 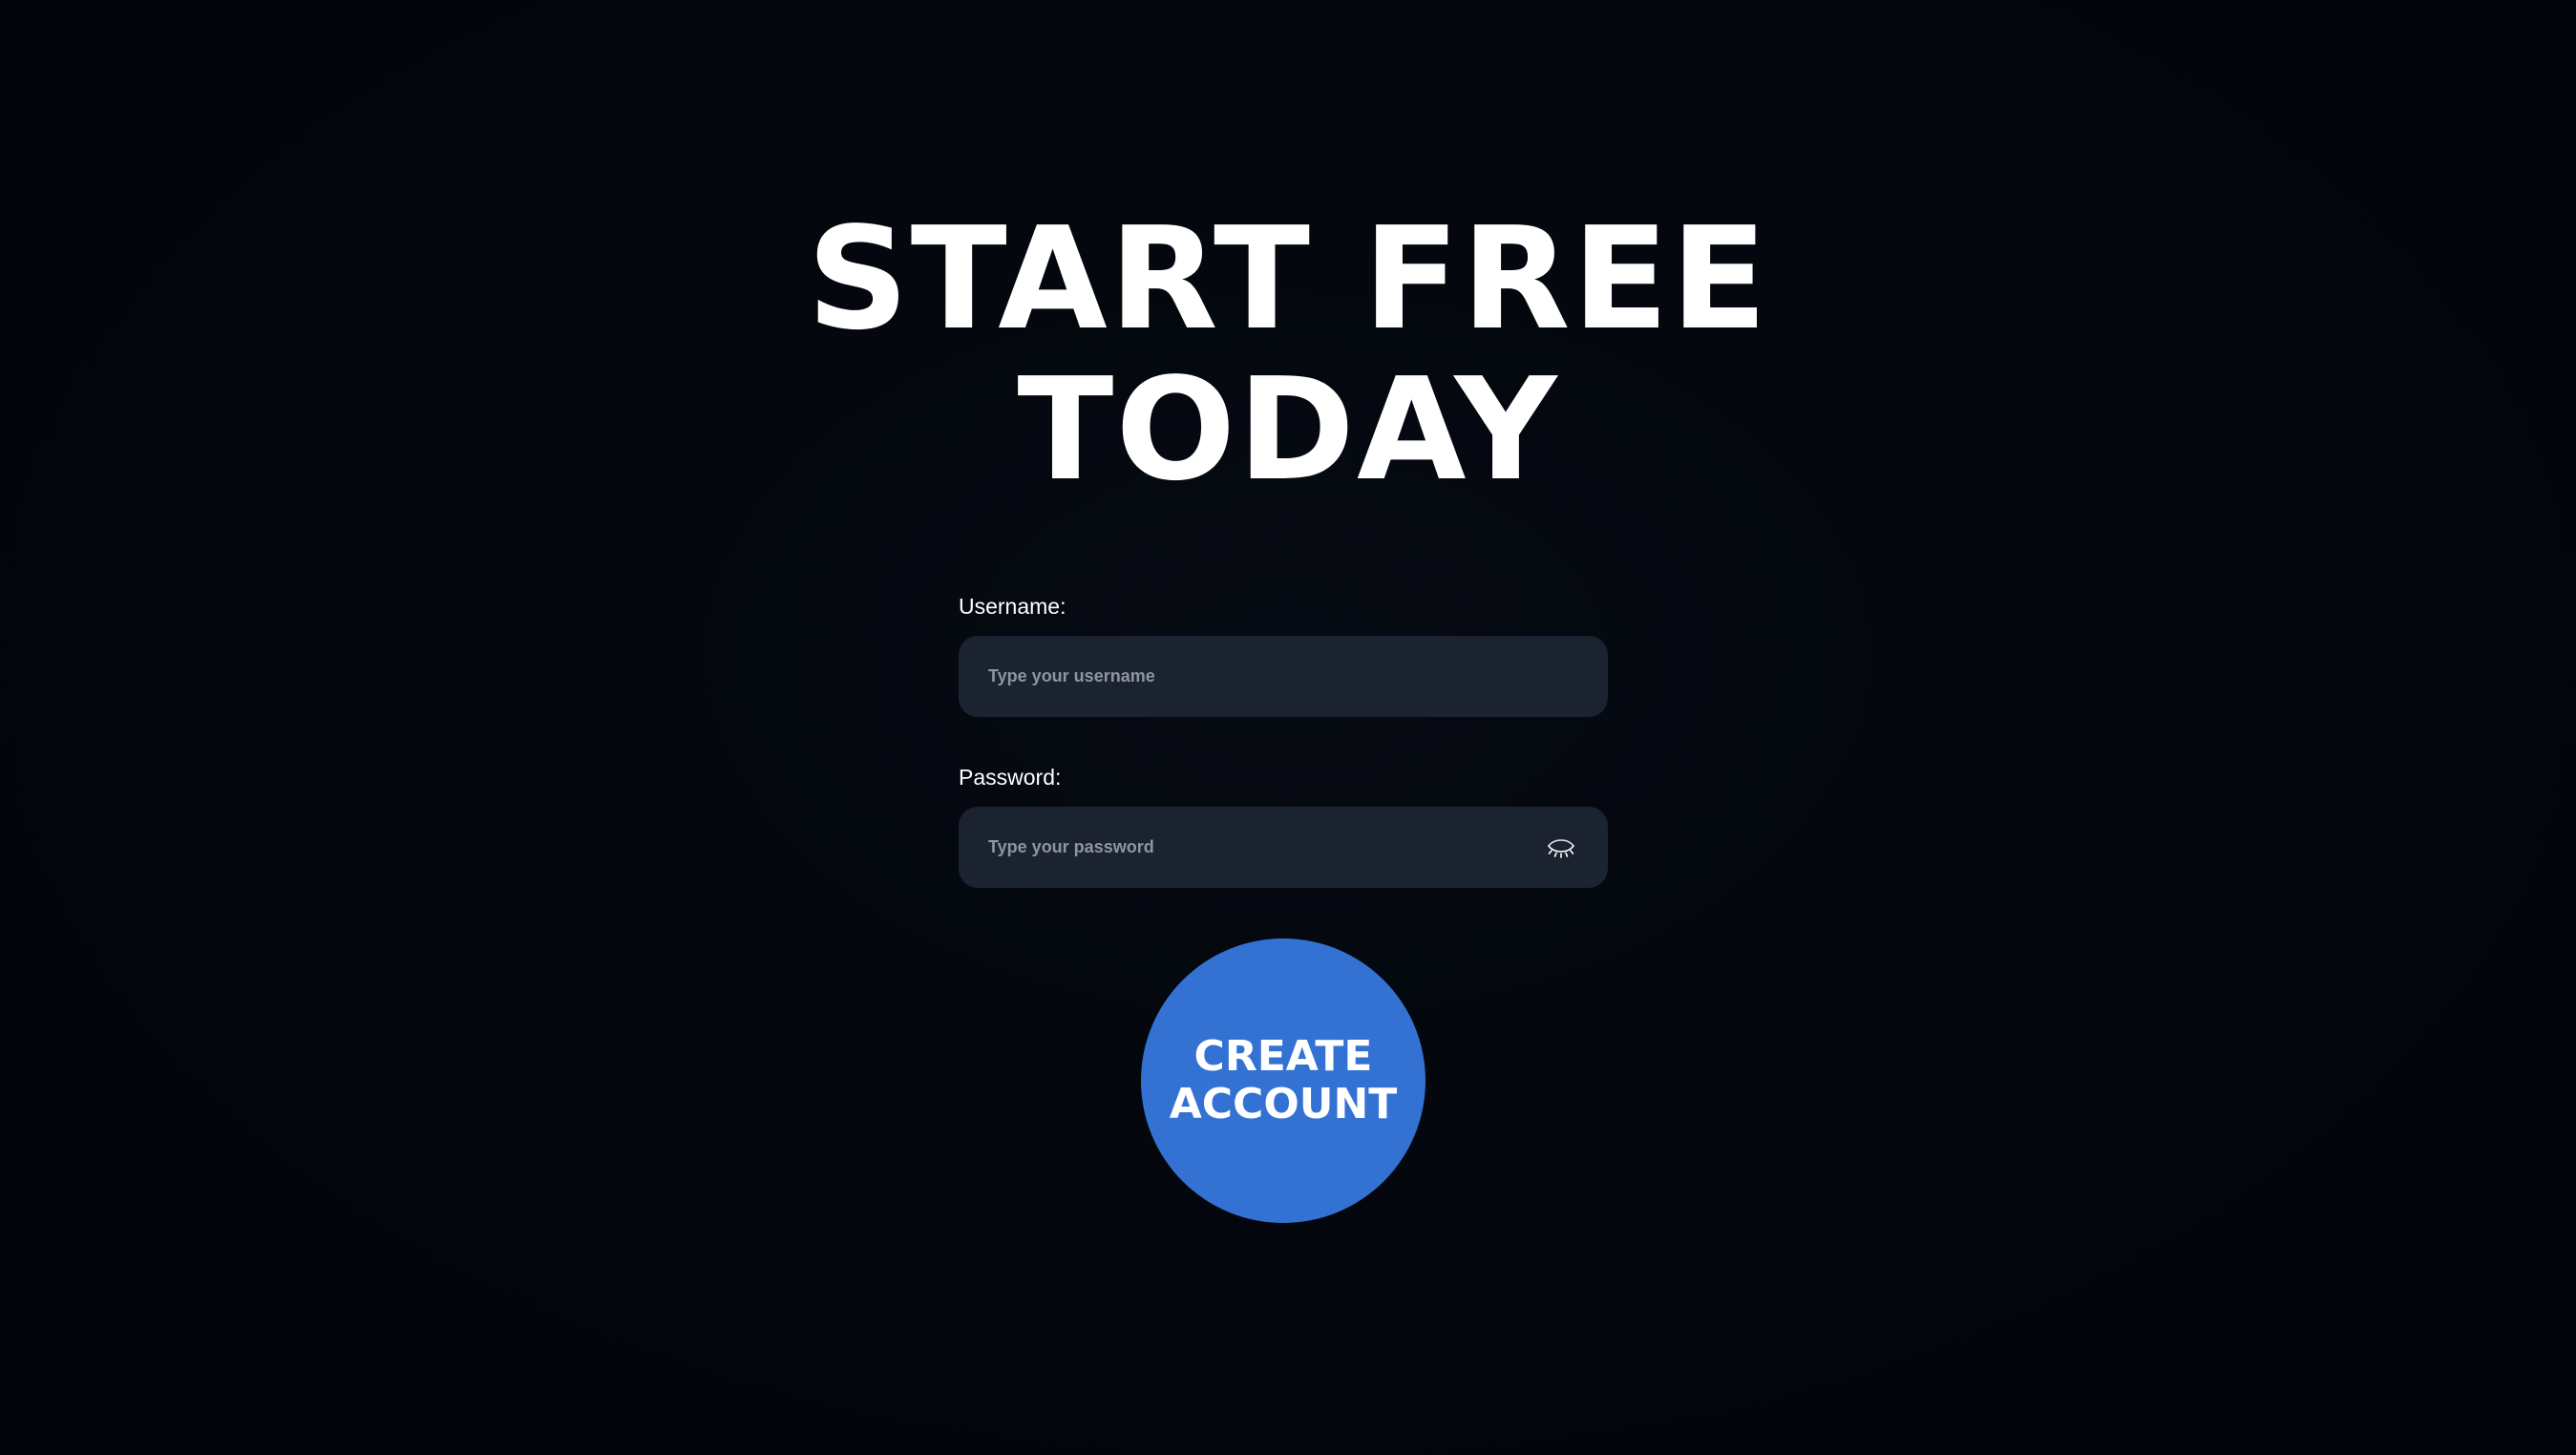 I want to click on page-title-line-1: START FREE, so click(x=1288, y=279).